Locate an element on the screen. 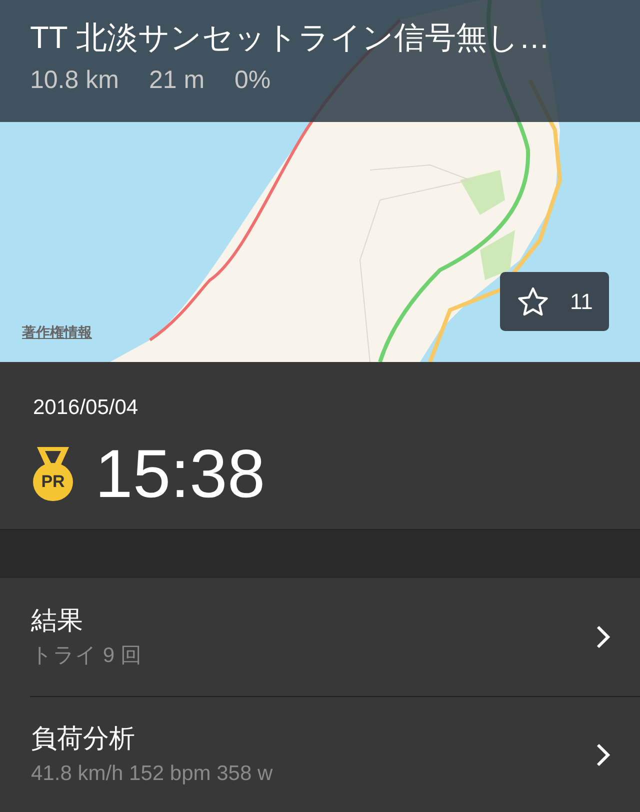 The width and height of the screenshot is (640, 812). date-label: 2016/05/04 is located at coordinates (86, 408).